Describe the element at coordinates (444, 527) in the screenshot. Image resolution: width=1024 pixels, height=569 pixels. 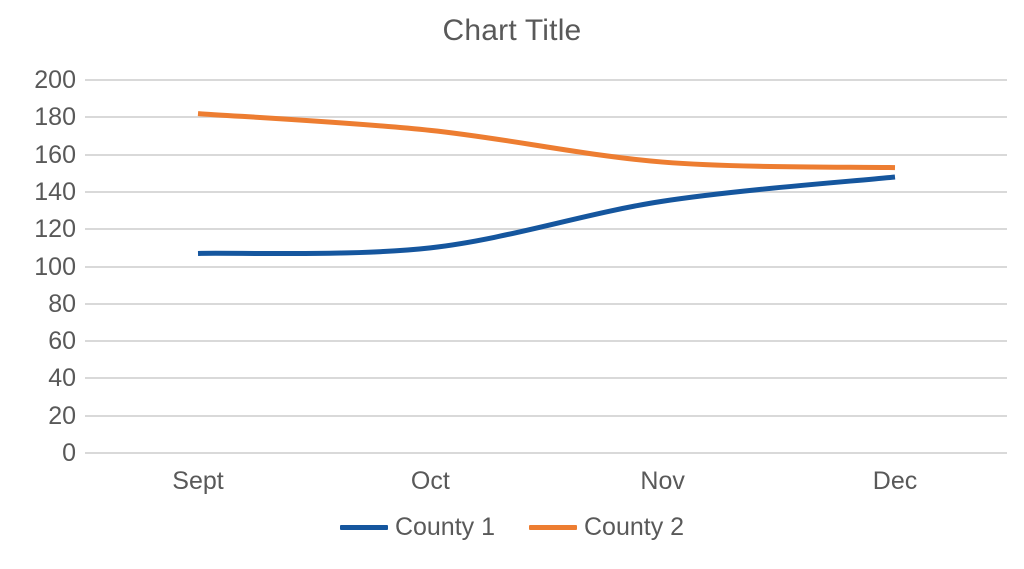
I see `legend-label: County 1` at that location.